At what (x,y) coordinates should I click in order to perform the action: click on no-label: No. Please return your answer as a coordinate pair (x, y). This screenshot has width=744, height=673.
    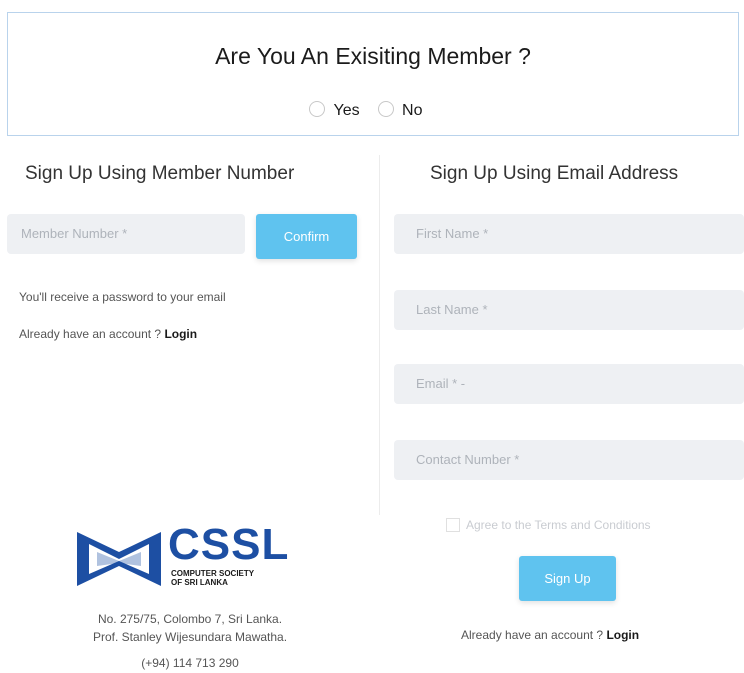
    Looking at the image, I should click on (412, 110).